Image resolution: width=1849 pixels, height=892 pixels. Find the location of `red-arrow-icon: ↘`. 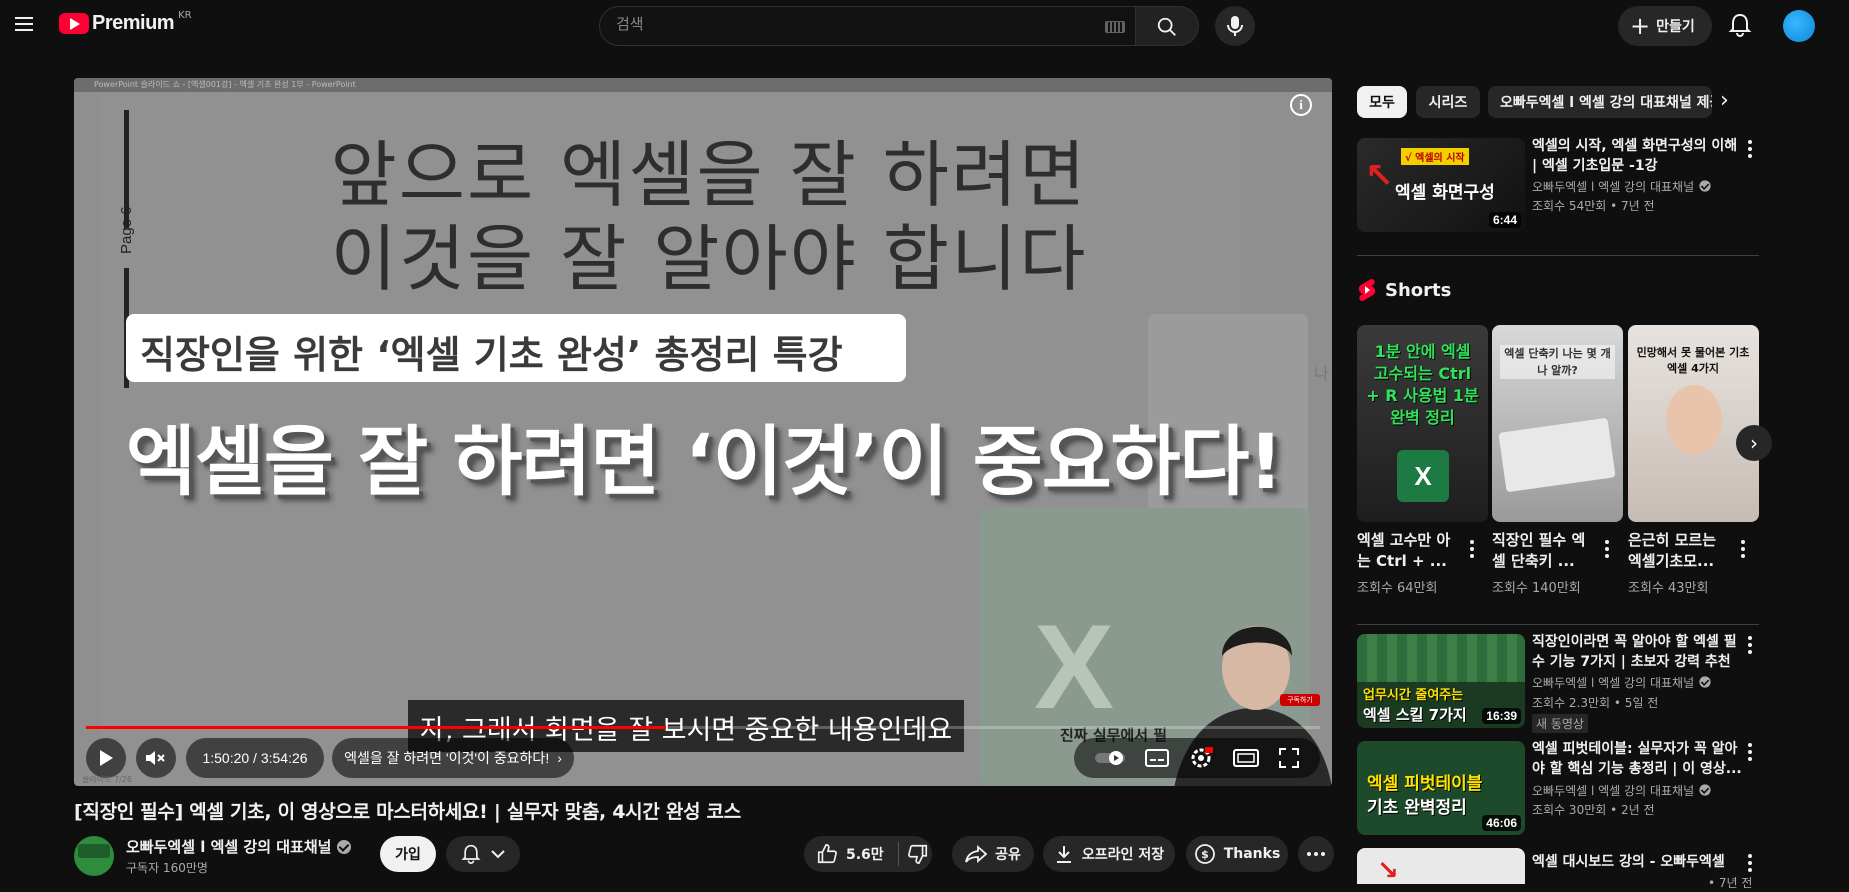

red-arrow-icon: ↘ is located at coordinates (1388, 870).